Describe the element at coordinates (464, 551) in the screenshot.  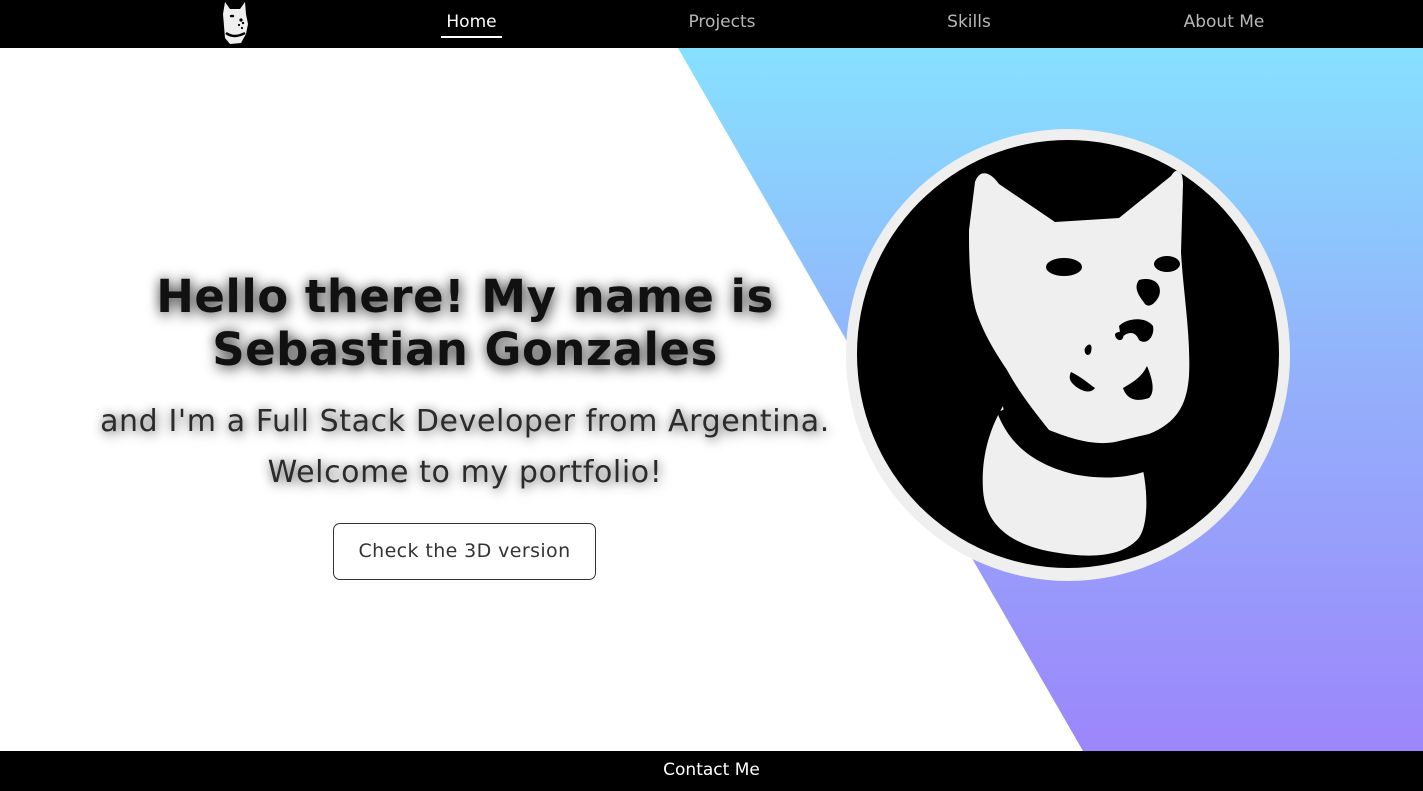
I see `check-3d-version-button: Check the 3D version` at that location.